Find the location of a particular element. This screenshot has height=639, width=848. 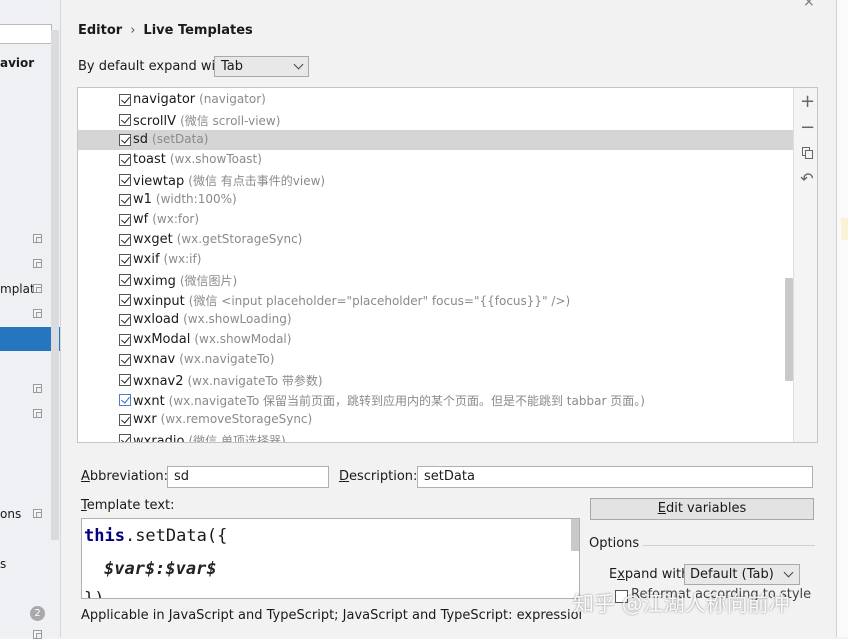

template-row: wxModal (wx.showModal) is located at coordinates (436, 340).